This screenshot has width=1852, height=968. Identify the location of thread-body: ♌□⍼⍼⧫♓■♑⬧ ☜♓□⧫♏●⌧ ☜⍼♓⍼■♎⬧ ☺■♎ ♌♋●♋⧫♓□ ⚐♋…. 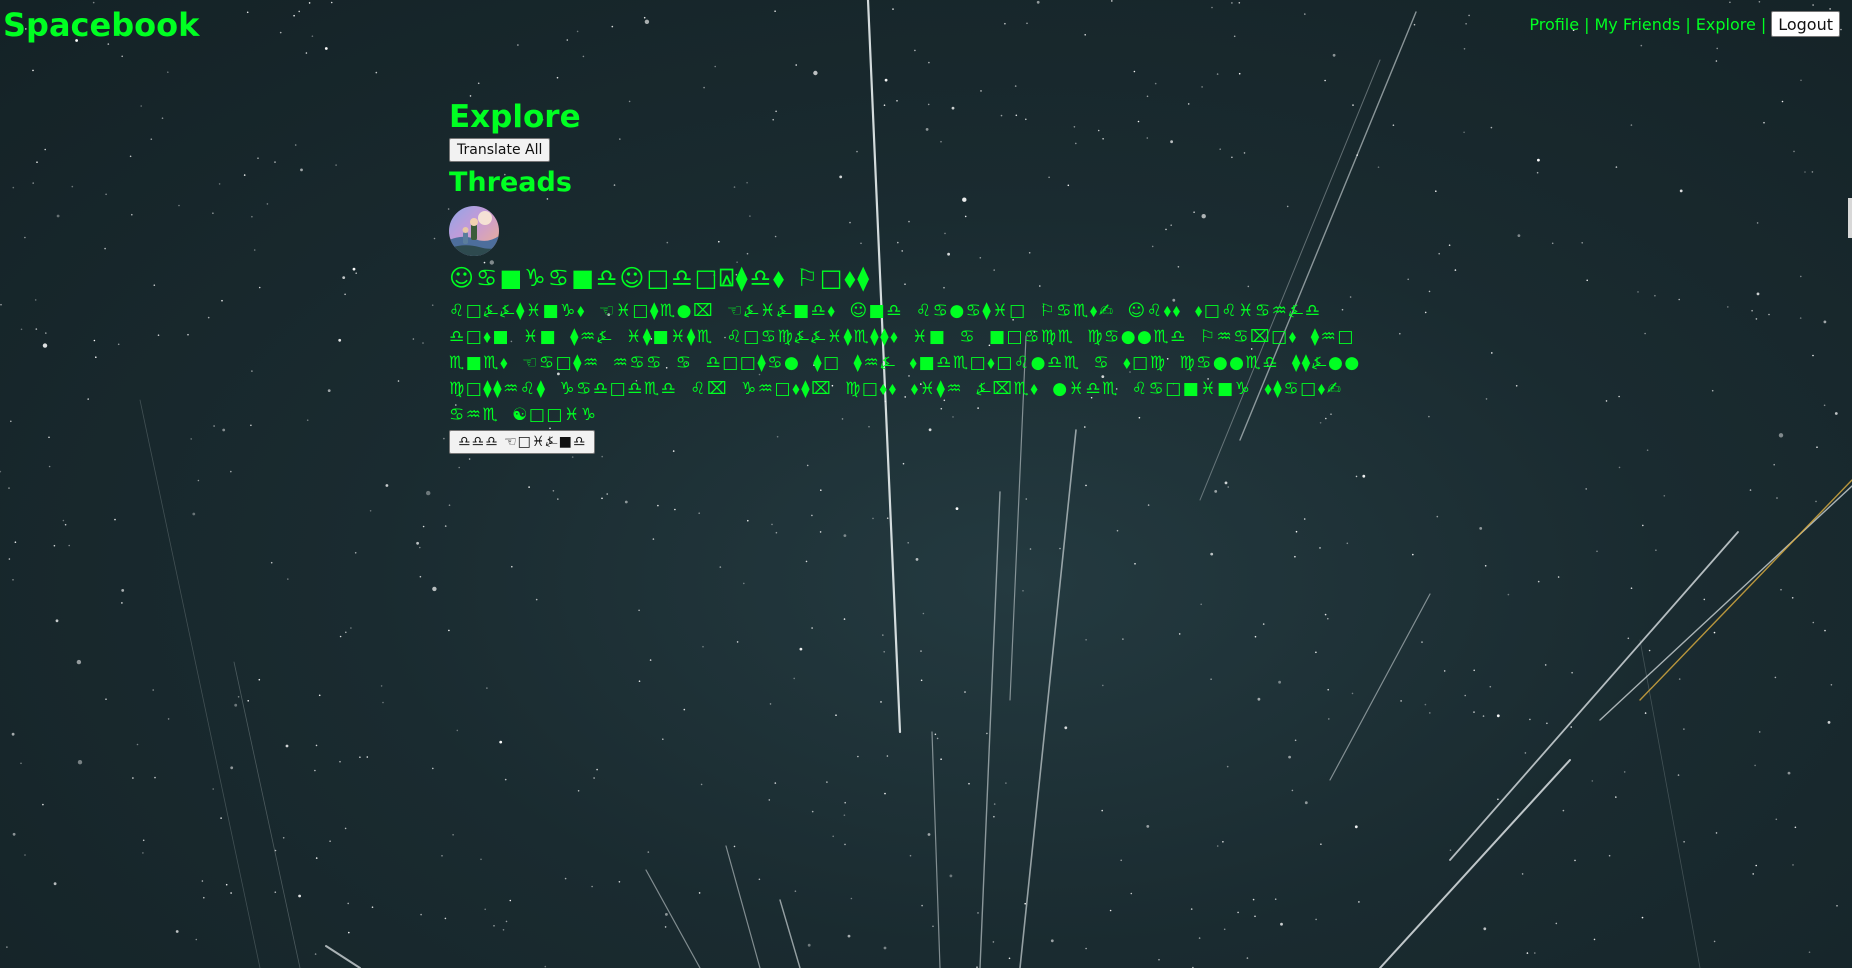
(905, 363).